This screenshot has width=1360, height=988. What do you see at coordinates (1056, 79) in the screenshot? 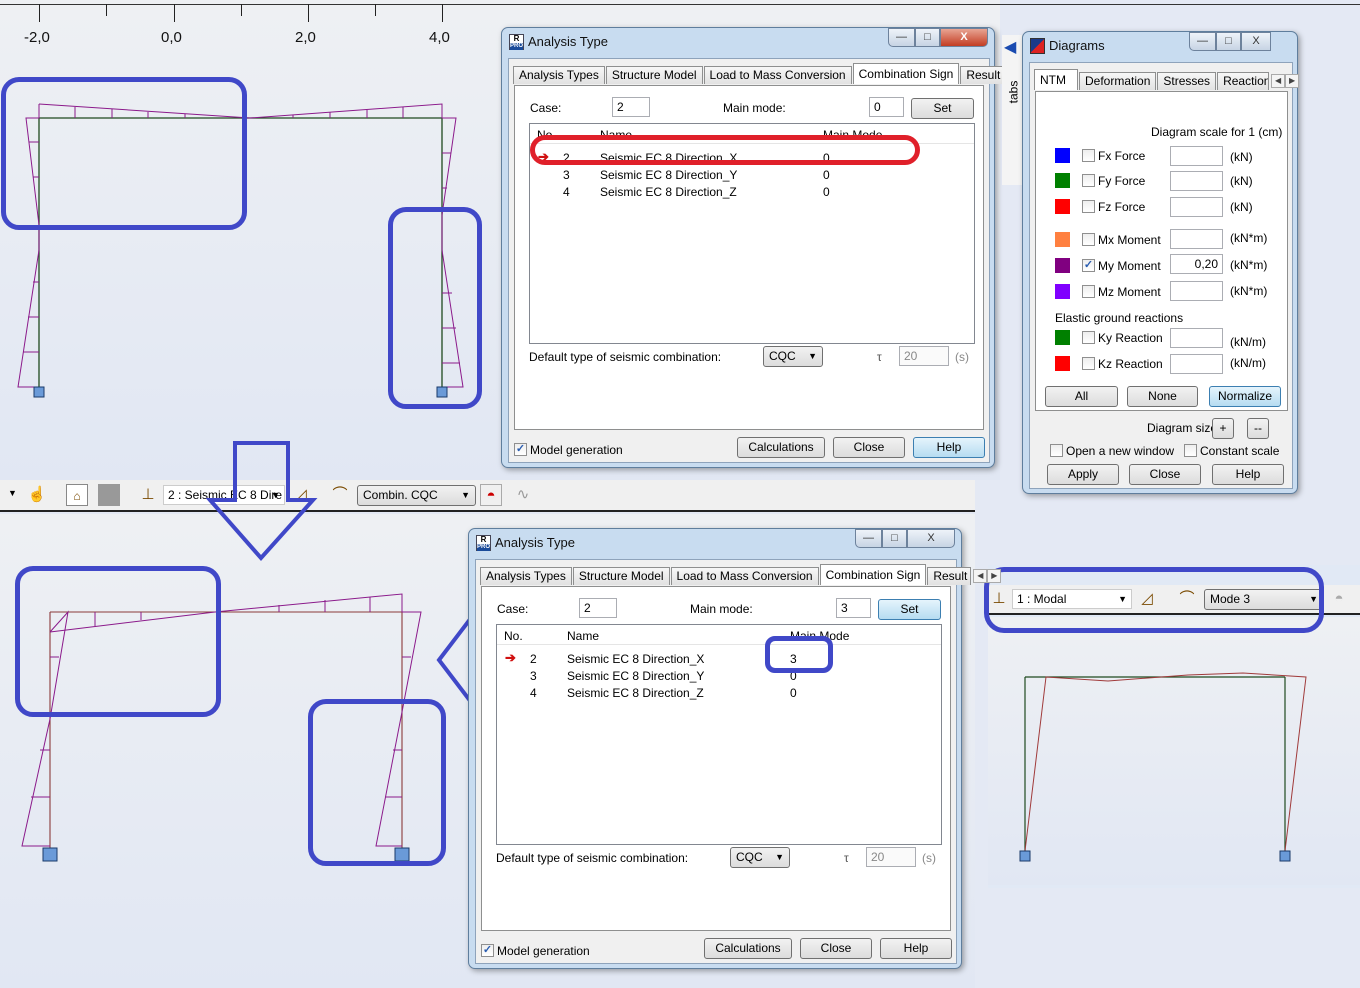
I see `tab-ntm: NTM` at bounding box center [1056, 79].